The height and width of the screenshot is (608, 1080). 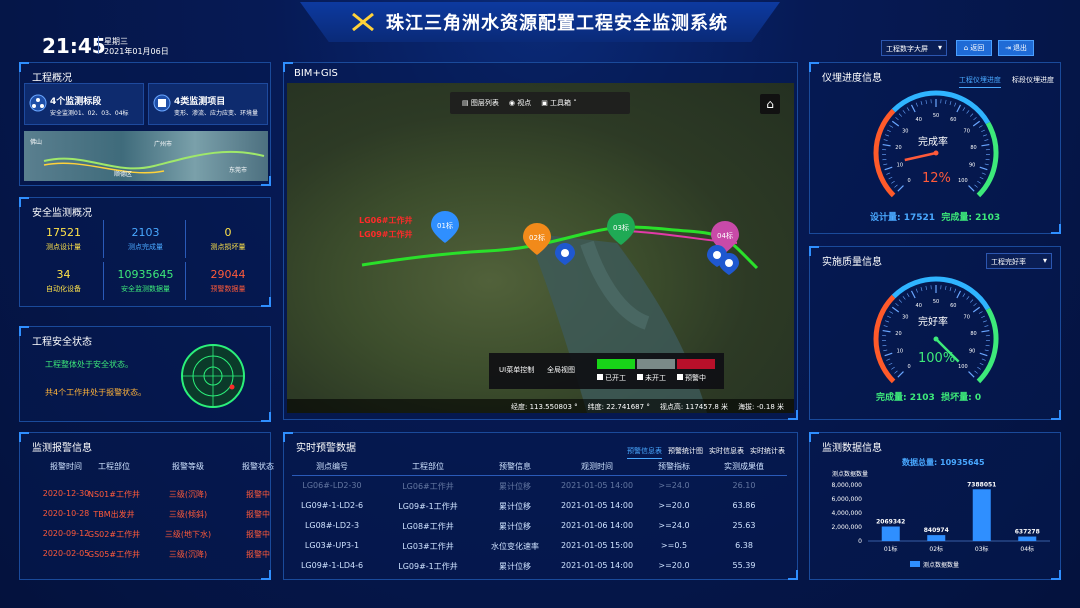 I want to click on table-cell: LG09#-1-LD2-6, so click(x=332, y=505).